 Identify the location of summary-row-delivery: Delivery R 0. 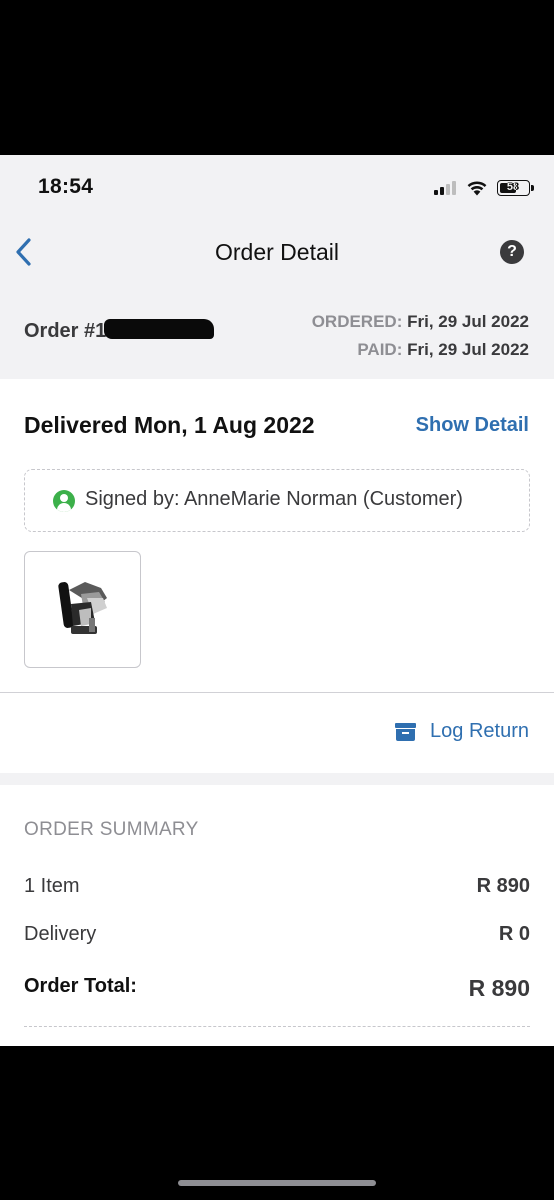
(277, 934).